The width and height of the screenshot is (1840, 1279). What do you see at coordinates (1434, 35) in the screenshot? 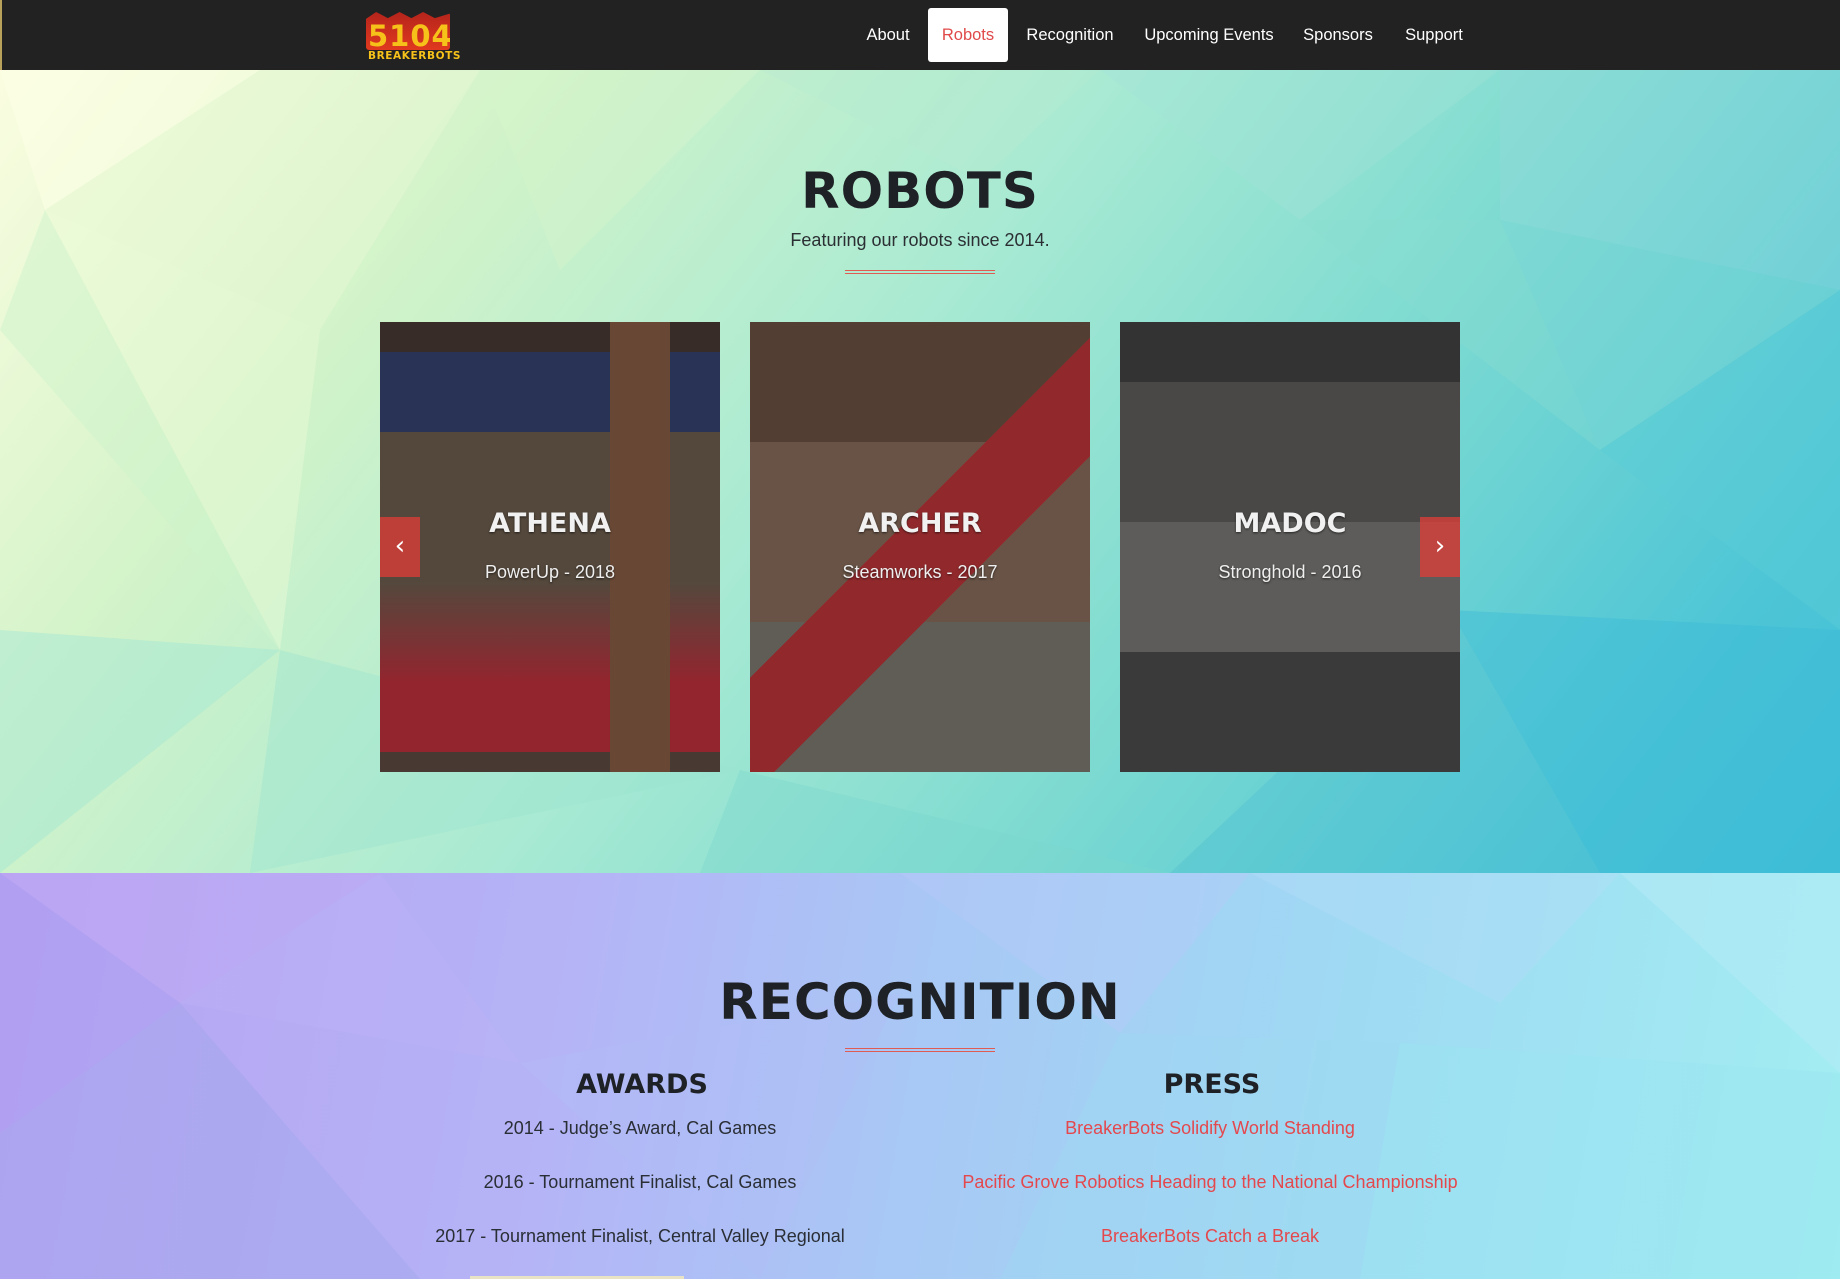
I see `nav-support: Support` at bounding box center [1434, 35].